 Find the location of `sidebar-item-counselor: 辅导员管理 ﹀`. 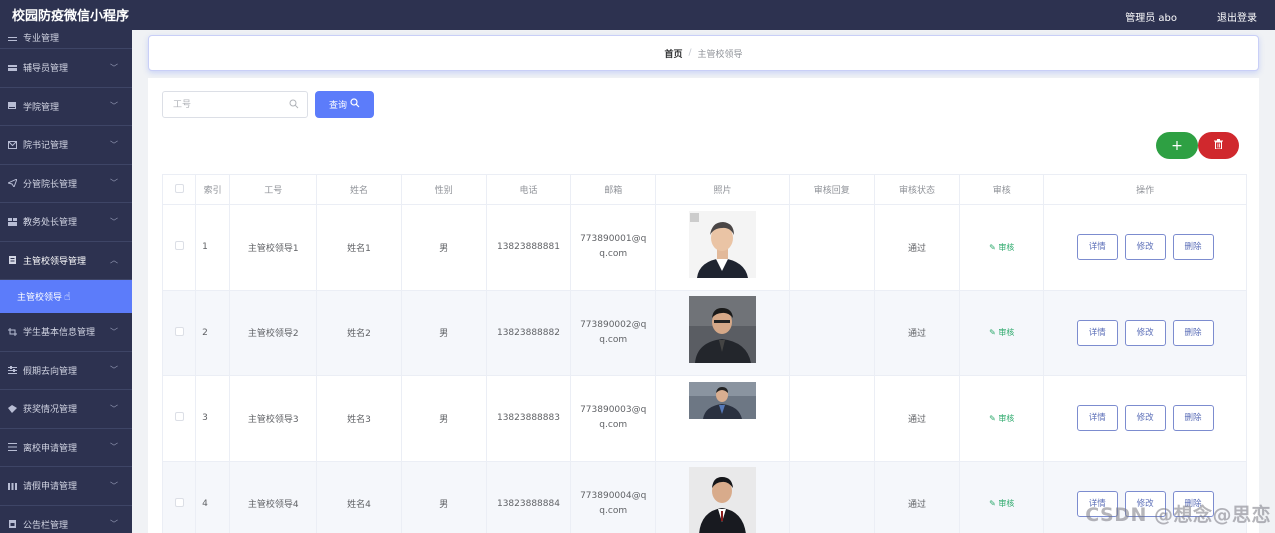

sidebar-item-counselor: 辅导员管理 ﹀ is located at coordinates (66, 68).